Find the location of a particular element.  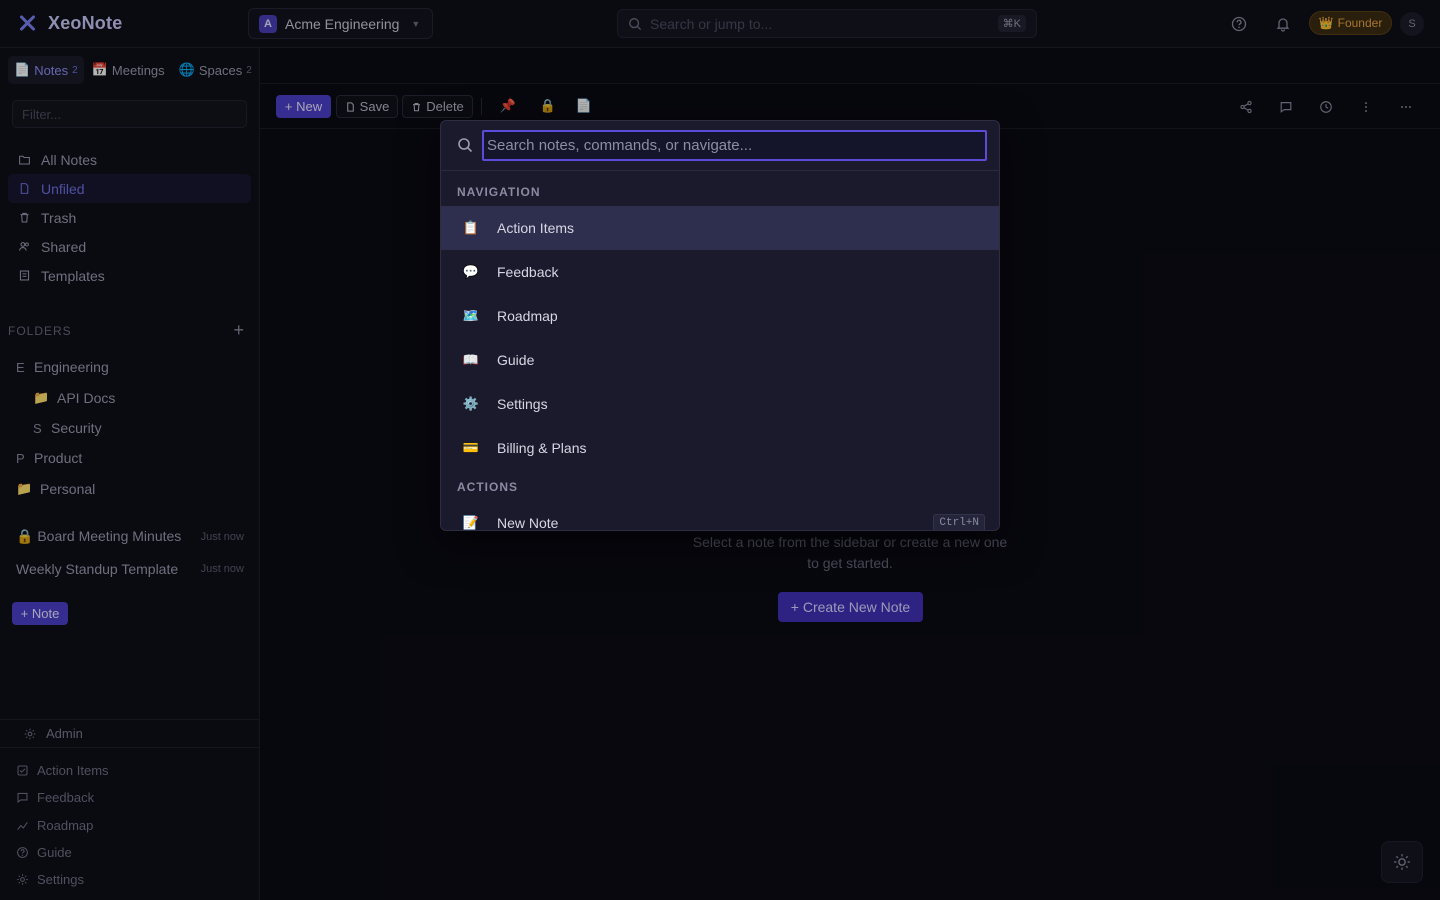

command-item-action-items: 📋 Action Items is located at coordinates (720, 228).